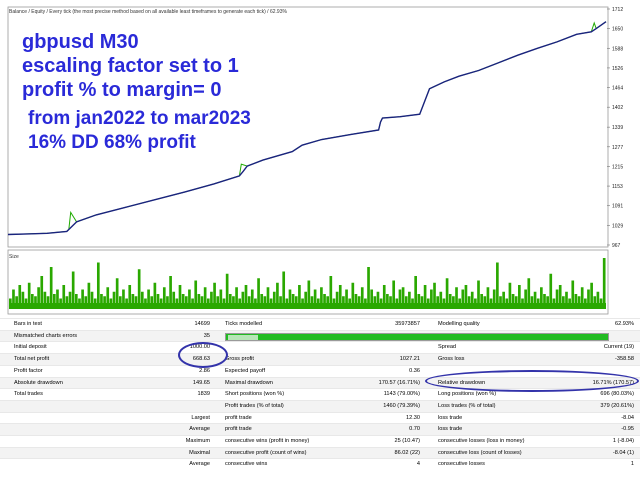 The width and height of the screenshot is (640, 480). What do you see at coordinates (246, 464) in the screenshot?
I see `avg-wins-label: consecutive wins` at bounding box center [246, 464].